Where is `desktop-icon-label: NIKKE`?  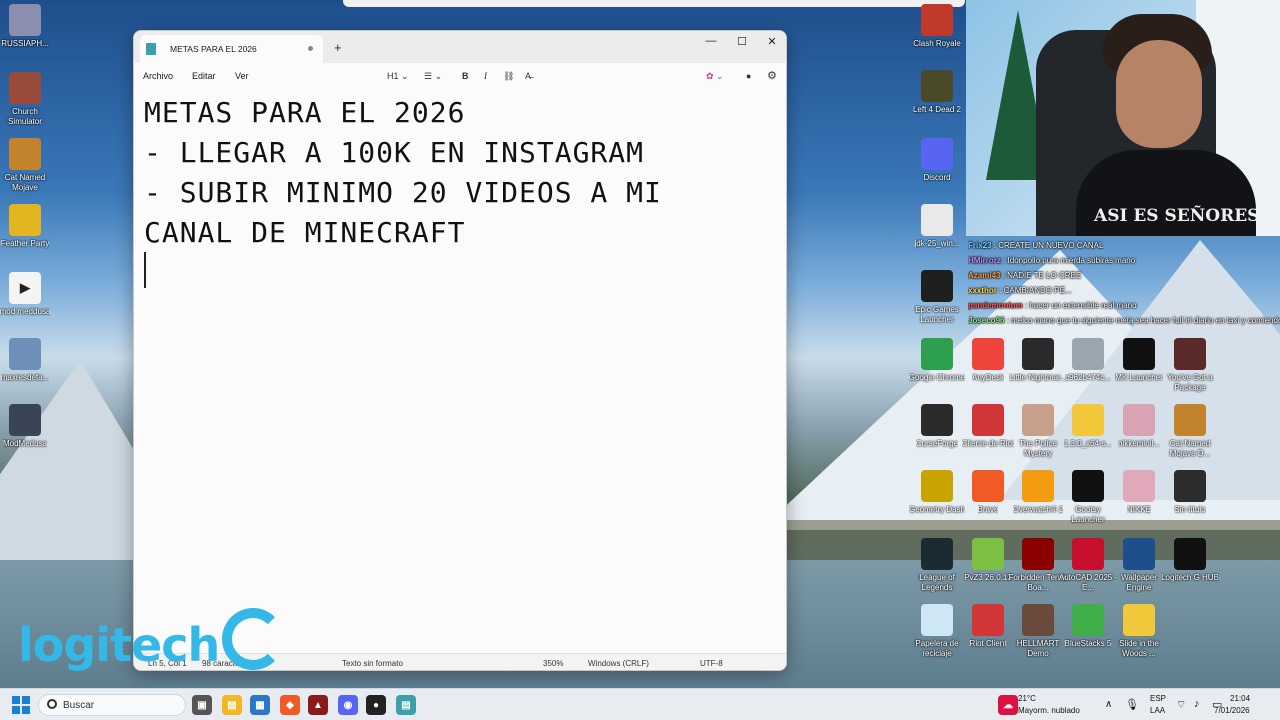 desktop-icon-label: NIKKE is located at coordinates (1138, 509).